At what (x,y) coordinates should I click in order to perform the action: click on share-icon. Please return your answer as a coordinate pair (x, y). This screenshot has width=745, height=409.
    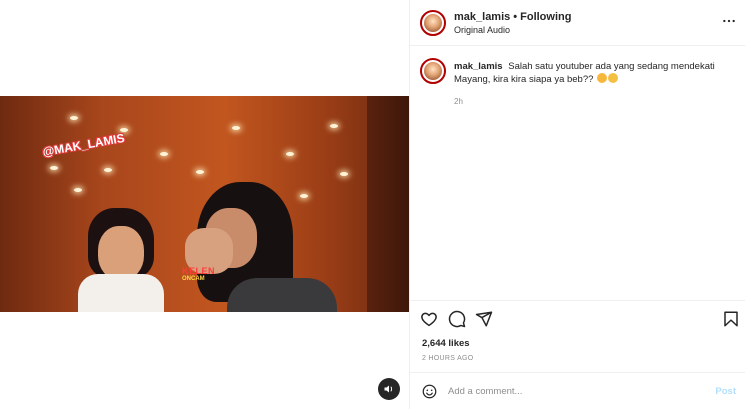
    Looking at the image, I should click on (484, 319).